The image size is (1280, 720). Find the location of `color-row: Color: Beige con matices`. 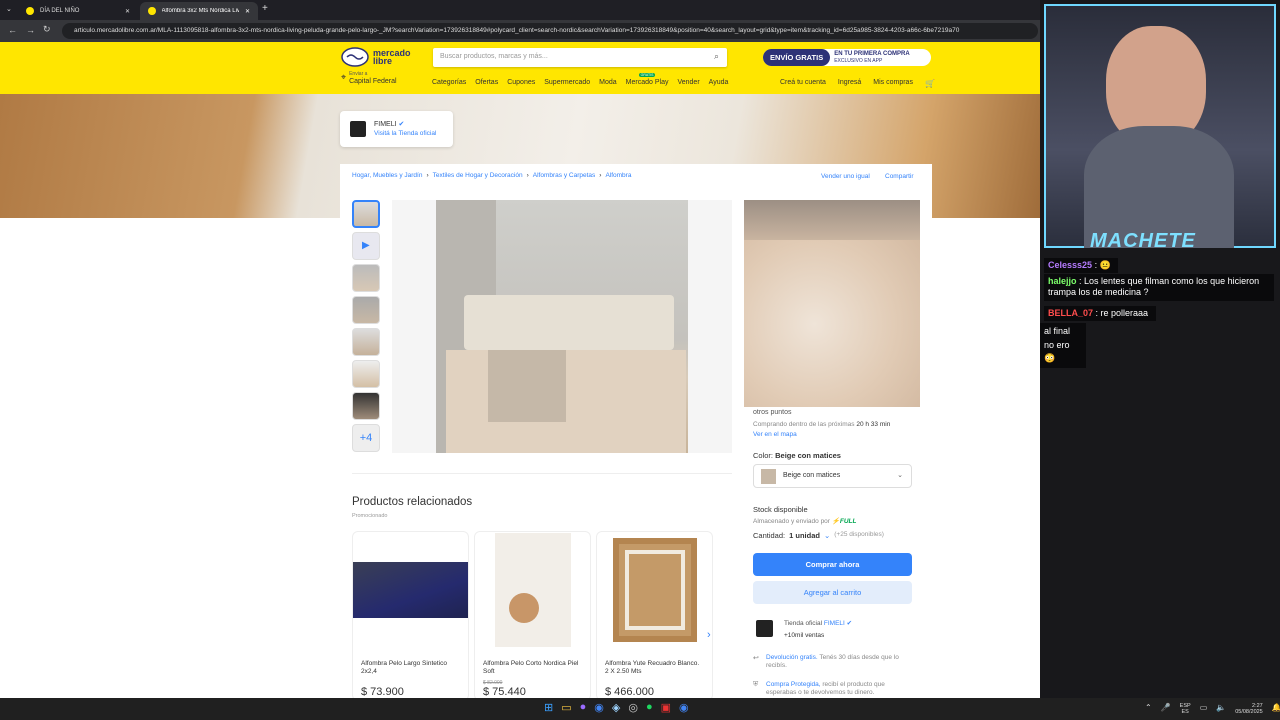

color-row: Color: Beige con matices is located at coordinates (797, 455).